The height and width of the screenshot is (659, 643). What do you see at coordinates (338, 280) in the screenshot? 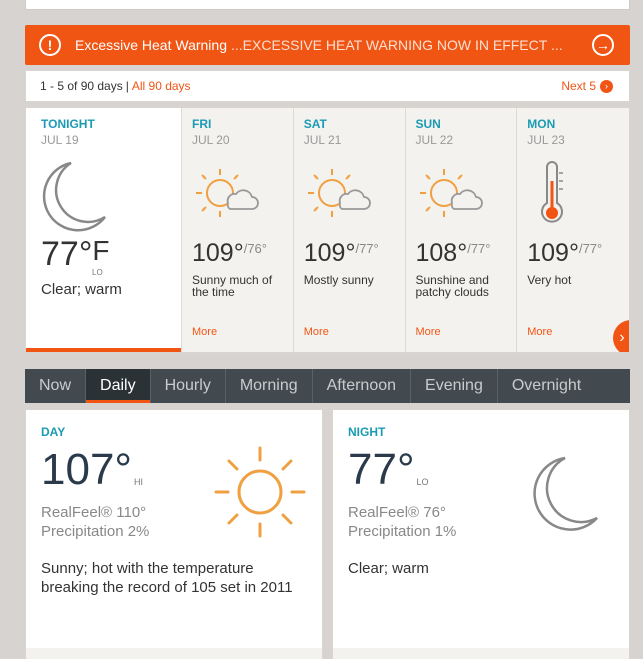
I see `day-phrase: Mostly sunny` at bounding box center [338, 280].